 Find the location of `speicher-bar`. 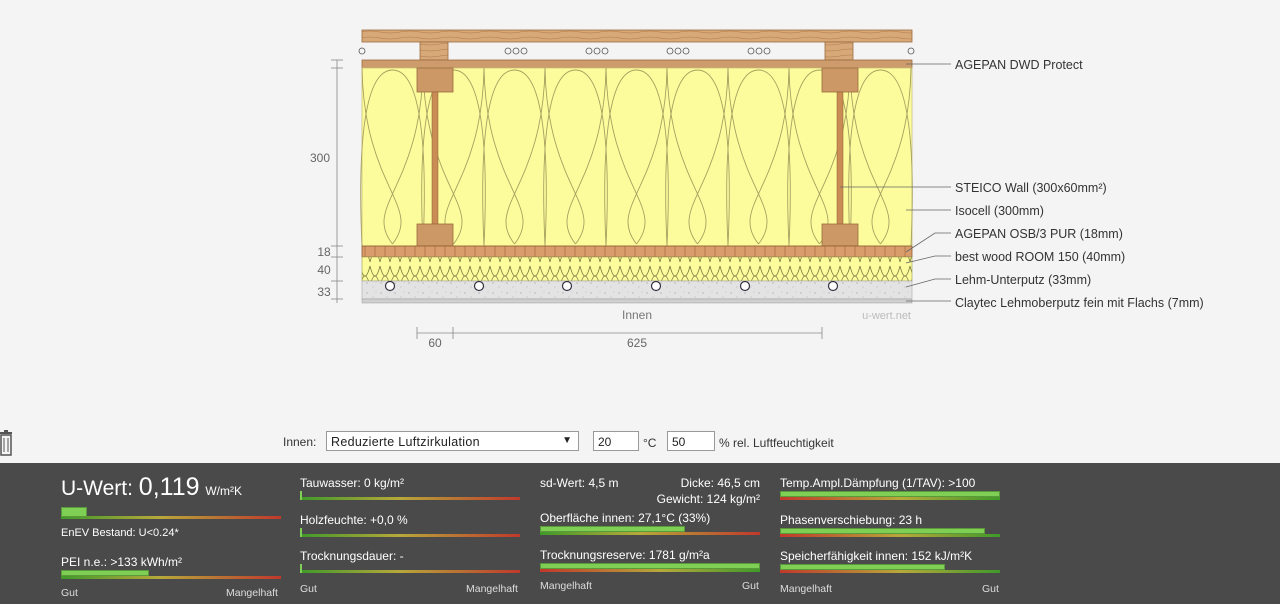

speicher-bar is located at coordinates (890, 568).